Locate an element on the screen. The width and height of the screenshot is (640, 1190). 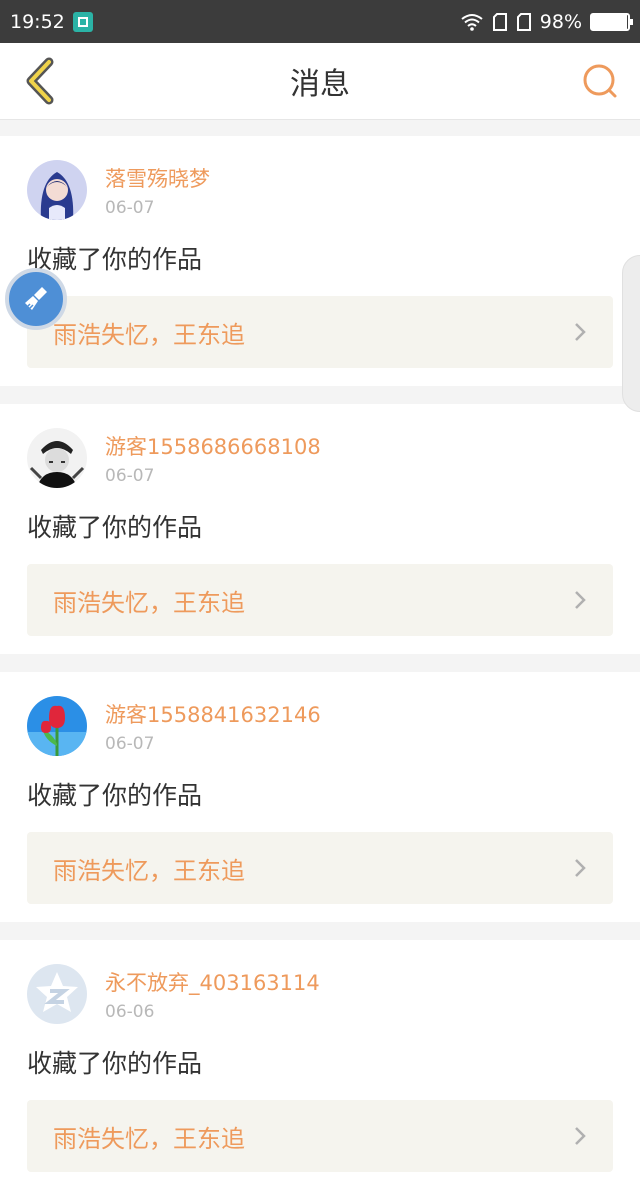
screenshot-app-icon is located at coordinates (82, 21).